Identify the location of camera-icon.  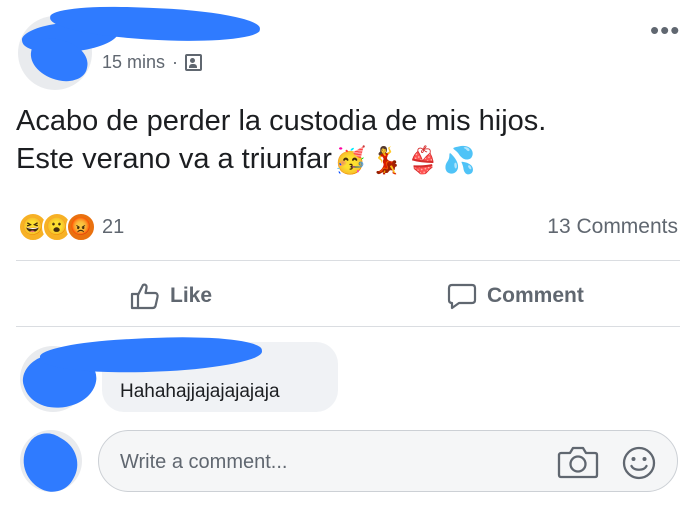
(578, 462).